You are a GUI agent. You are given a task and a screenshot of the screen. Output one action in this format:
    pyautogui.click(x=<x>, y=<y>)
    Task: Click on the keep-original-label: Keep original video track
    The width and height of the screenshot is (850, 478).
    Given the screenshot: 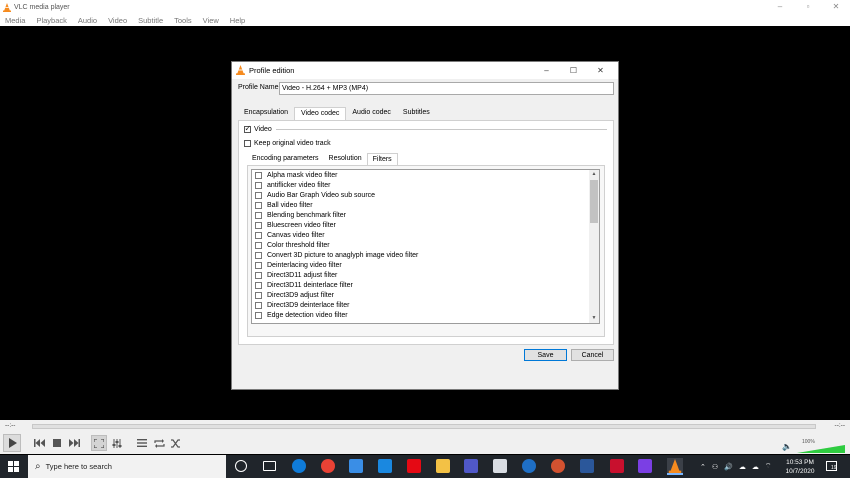 What is the action you would take?
    pyautogui.click(x=292, y=143)
    